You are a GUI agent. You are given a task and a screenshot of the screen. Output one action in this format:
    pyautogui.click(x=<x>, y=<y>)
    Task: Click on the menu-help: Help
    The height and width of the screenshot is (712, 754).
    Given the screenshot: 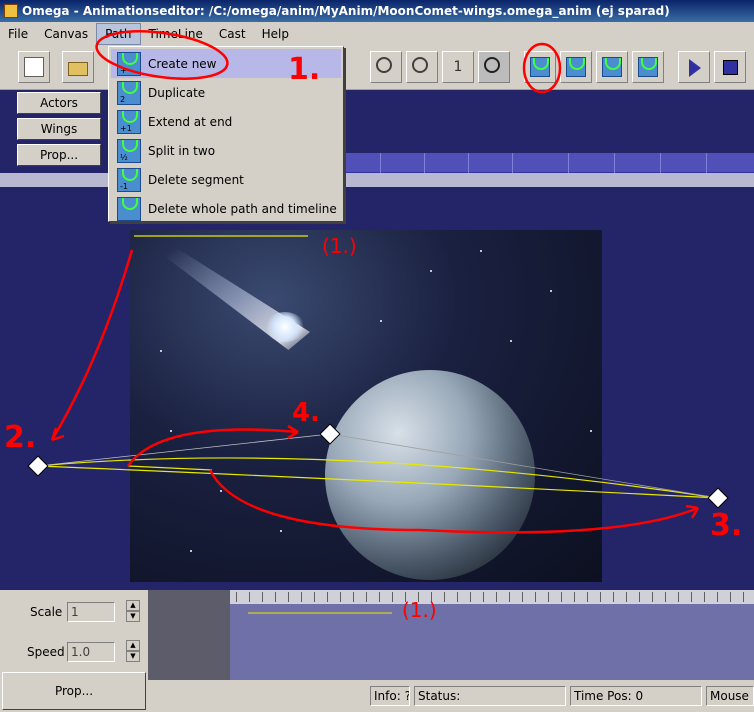 What is the action you would take?
    pyautogui.click(x=275, y=34)
    